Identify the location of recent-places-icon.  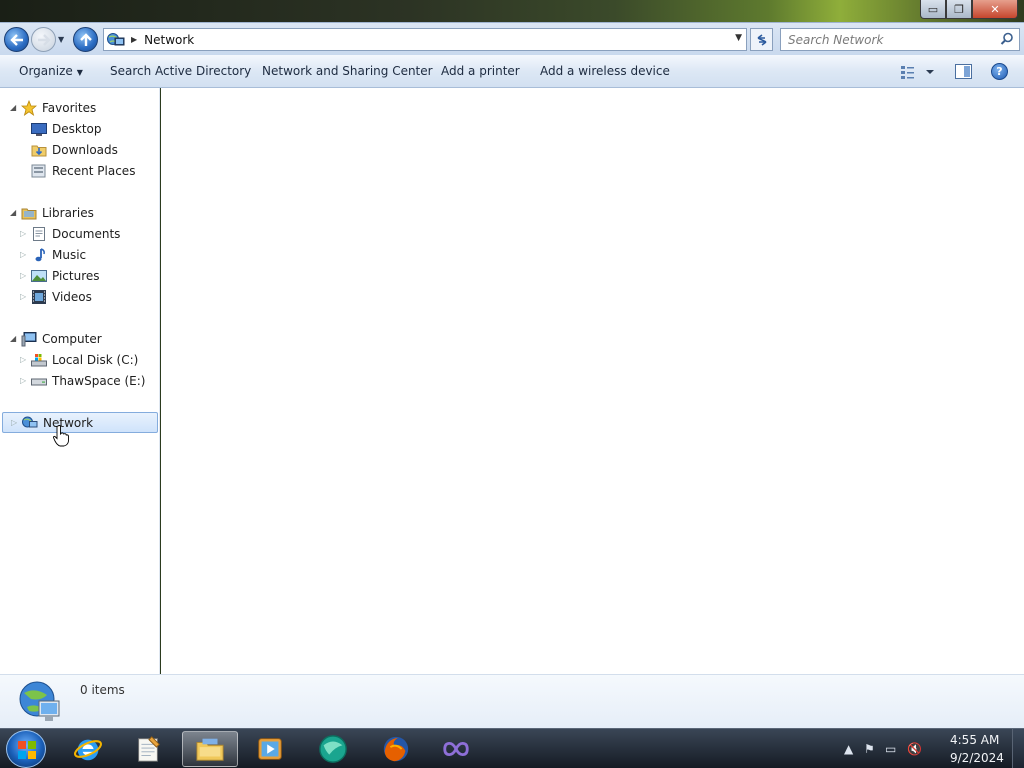
(39, 171).